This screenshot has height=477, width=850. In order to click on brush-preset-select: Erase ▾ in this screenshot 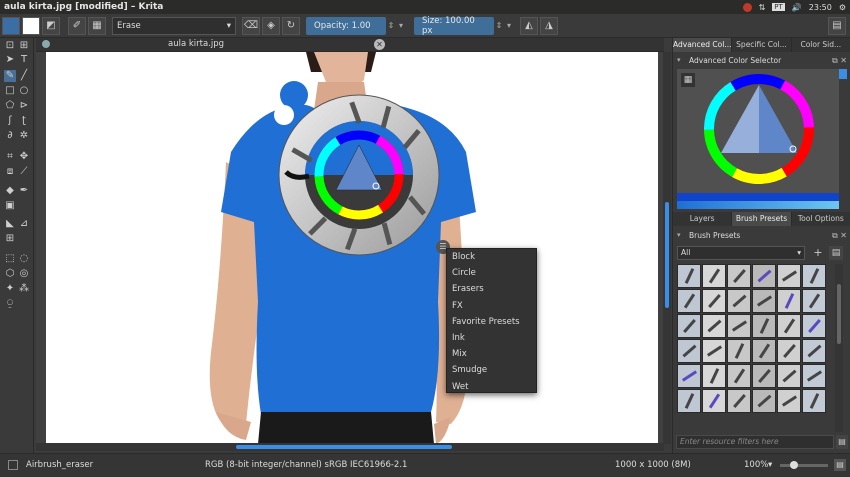, I will do `click(174, 25)`.